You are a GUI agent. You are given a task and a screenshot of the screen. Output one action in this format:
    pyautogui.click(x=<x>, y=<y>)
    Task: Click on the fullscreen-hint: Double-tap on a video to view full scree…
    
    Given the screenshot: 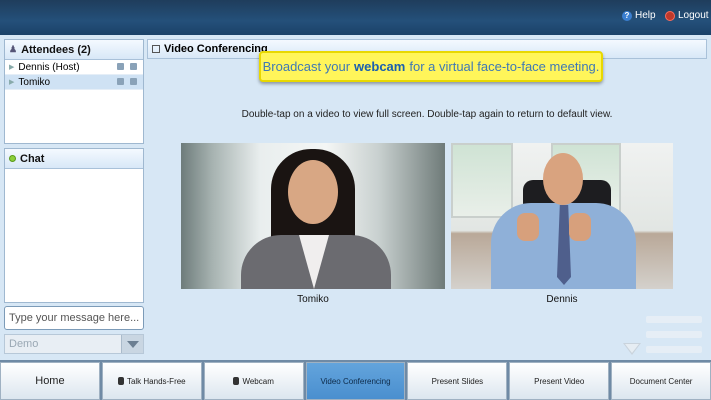 What is the action you would take?
    pyautogui.click(x=427, y=114)
    